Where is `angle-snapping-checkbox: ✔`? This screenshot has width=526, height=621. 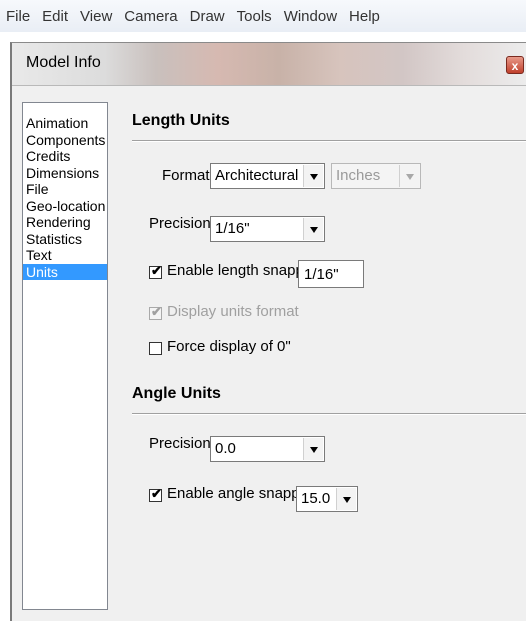
angle-snapping-checkbox: ✔ is located at coordinates (155, 494).